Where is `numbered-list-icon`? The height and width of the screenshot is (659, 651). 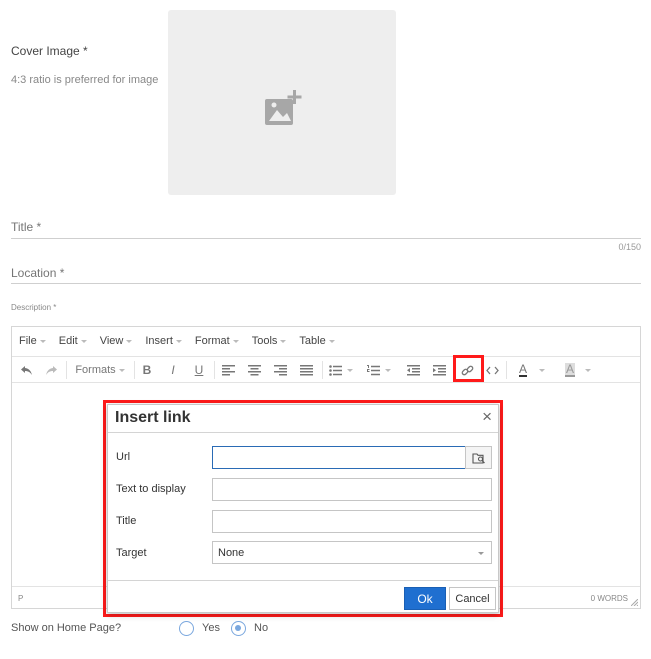 numbered-list-icon is located at coordinates (373, 369).